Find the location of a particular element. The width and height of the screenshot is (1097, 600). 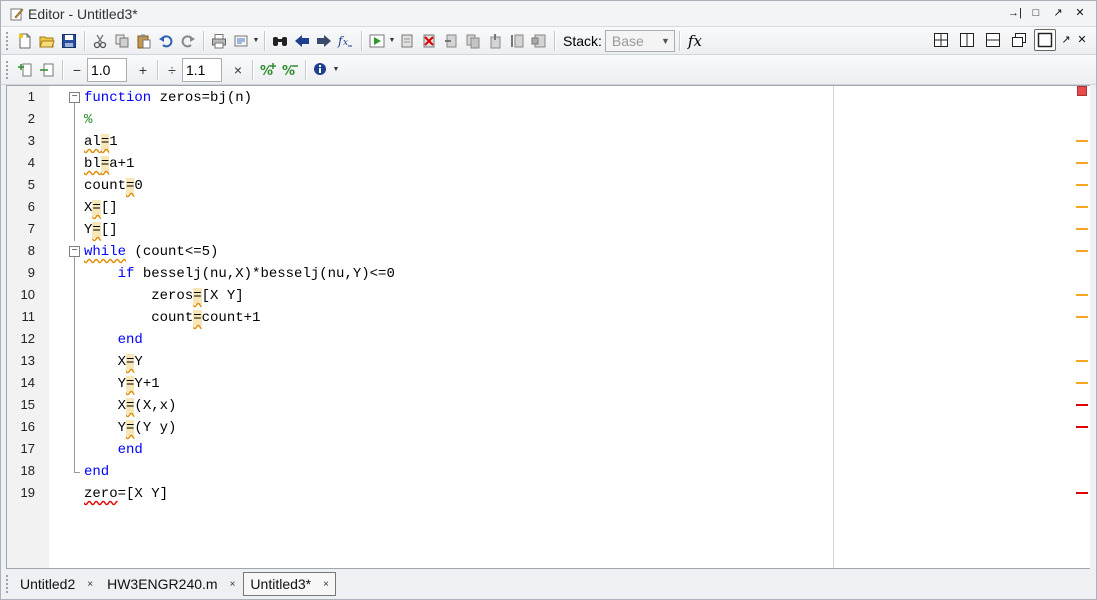

multiply-button: × is located at coordinates (238, 70).